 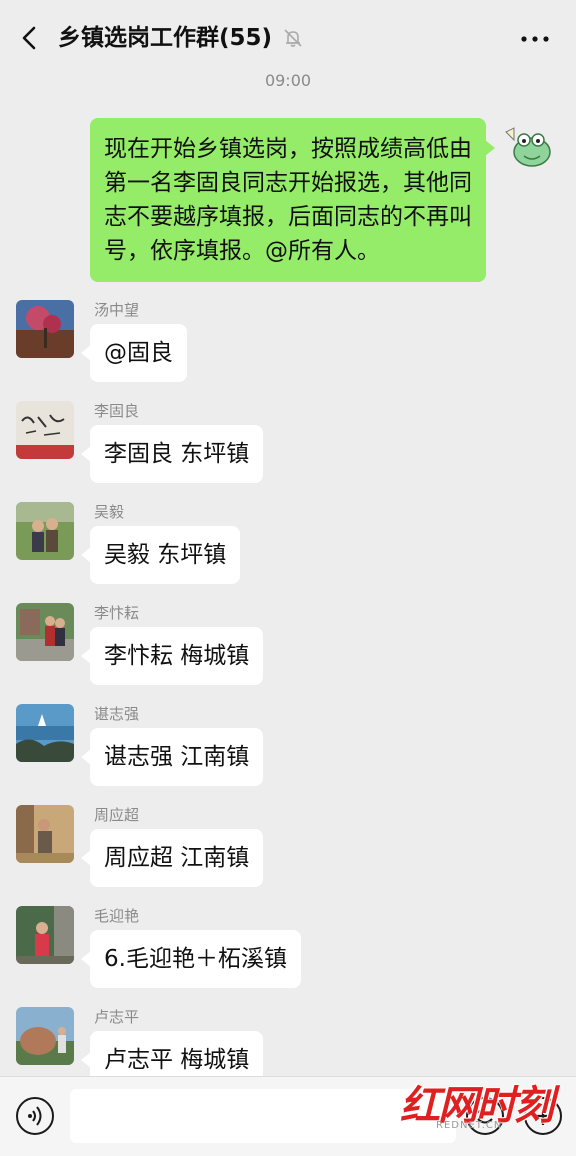 I want to click on message-row: 汤中望 @固良, so click(x=288, y=350).